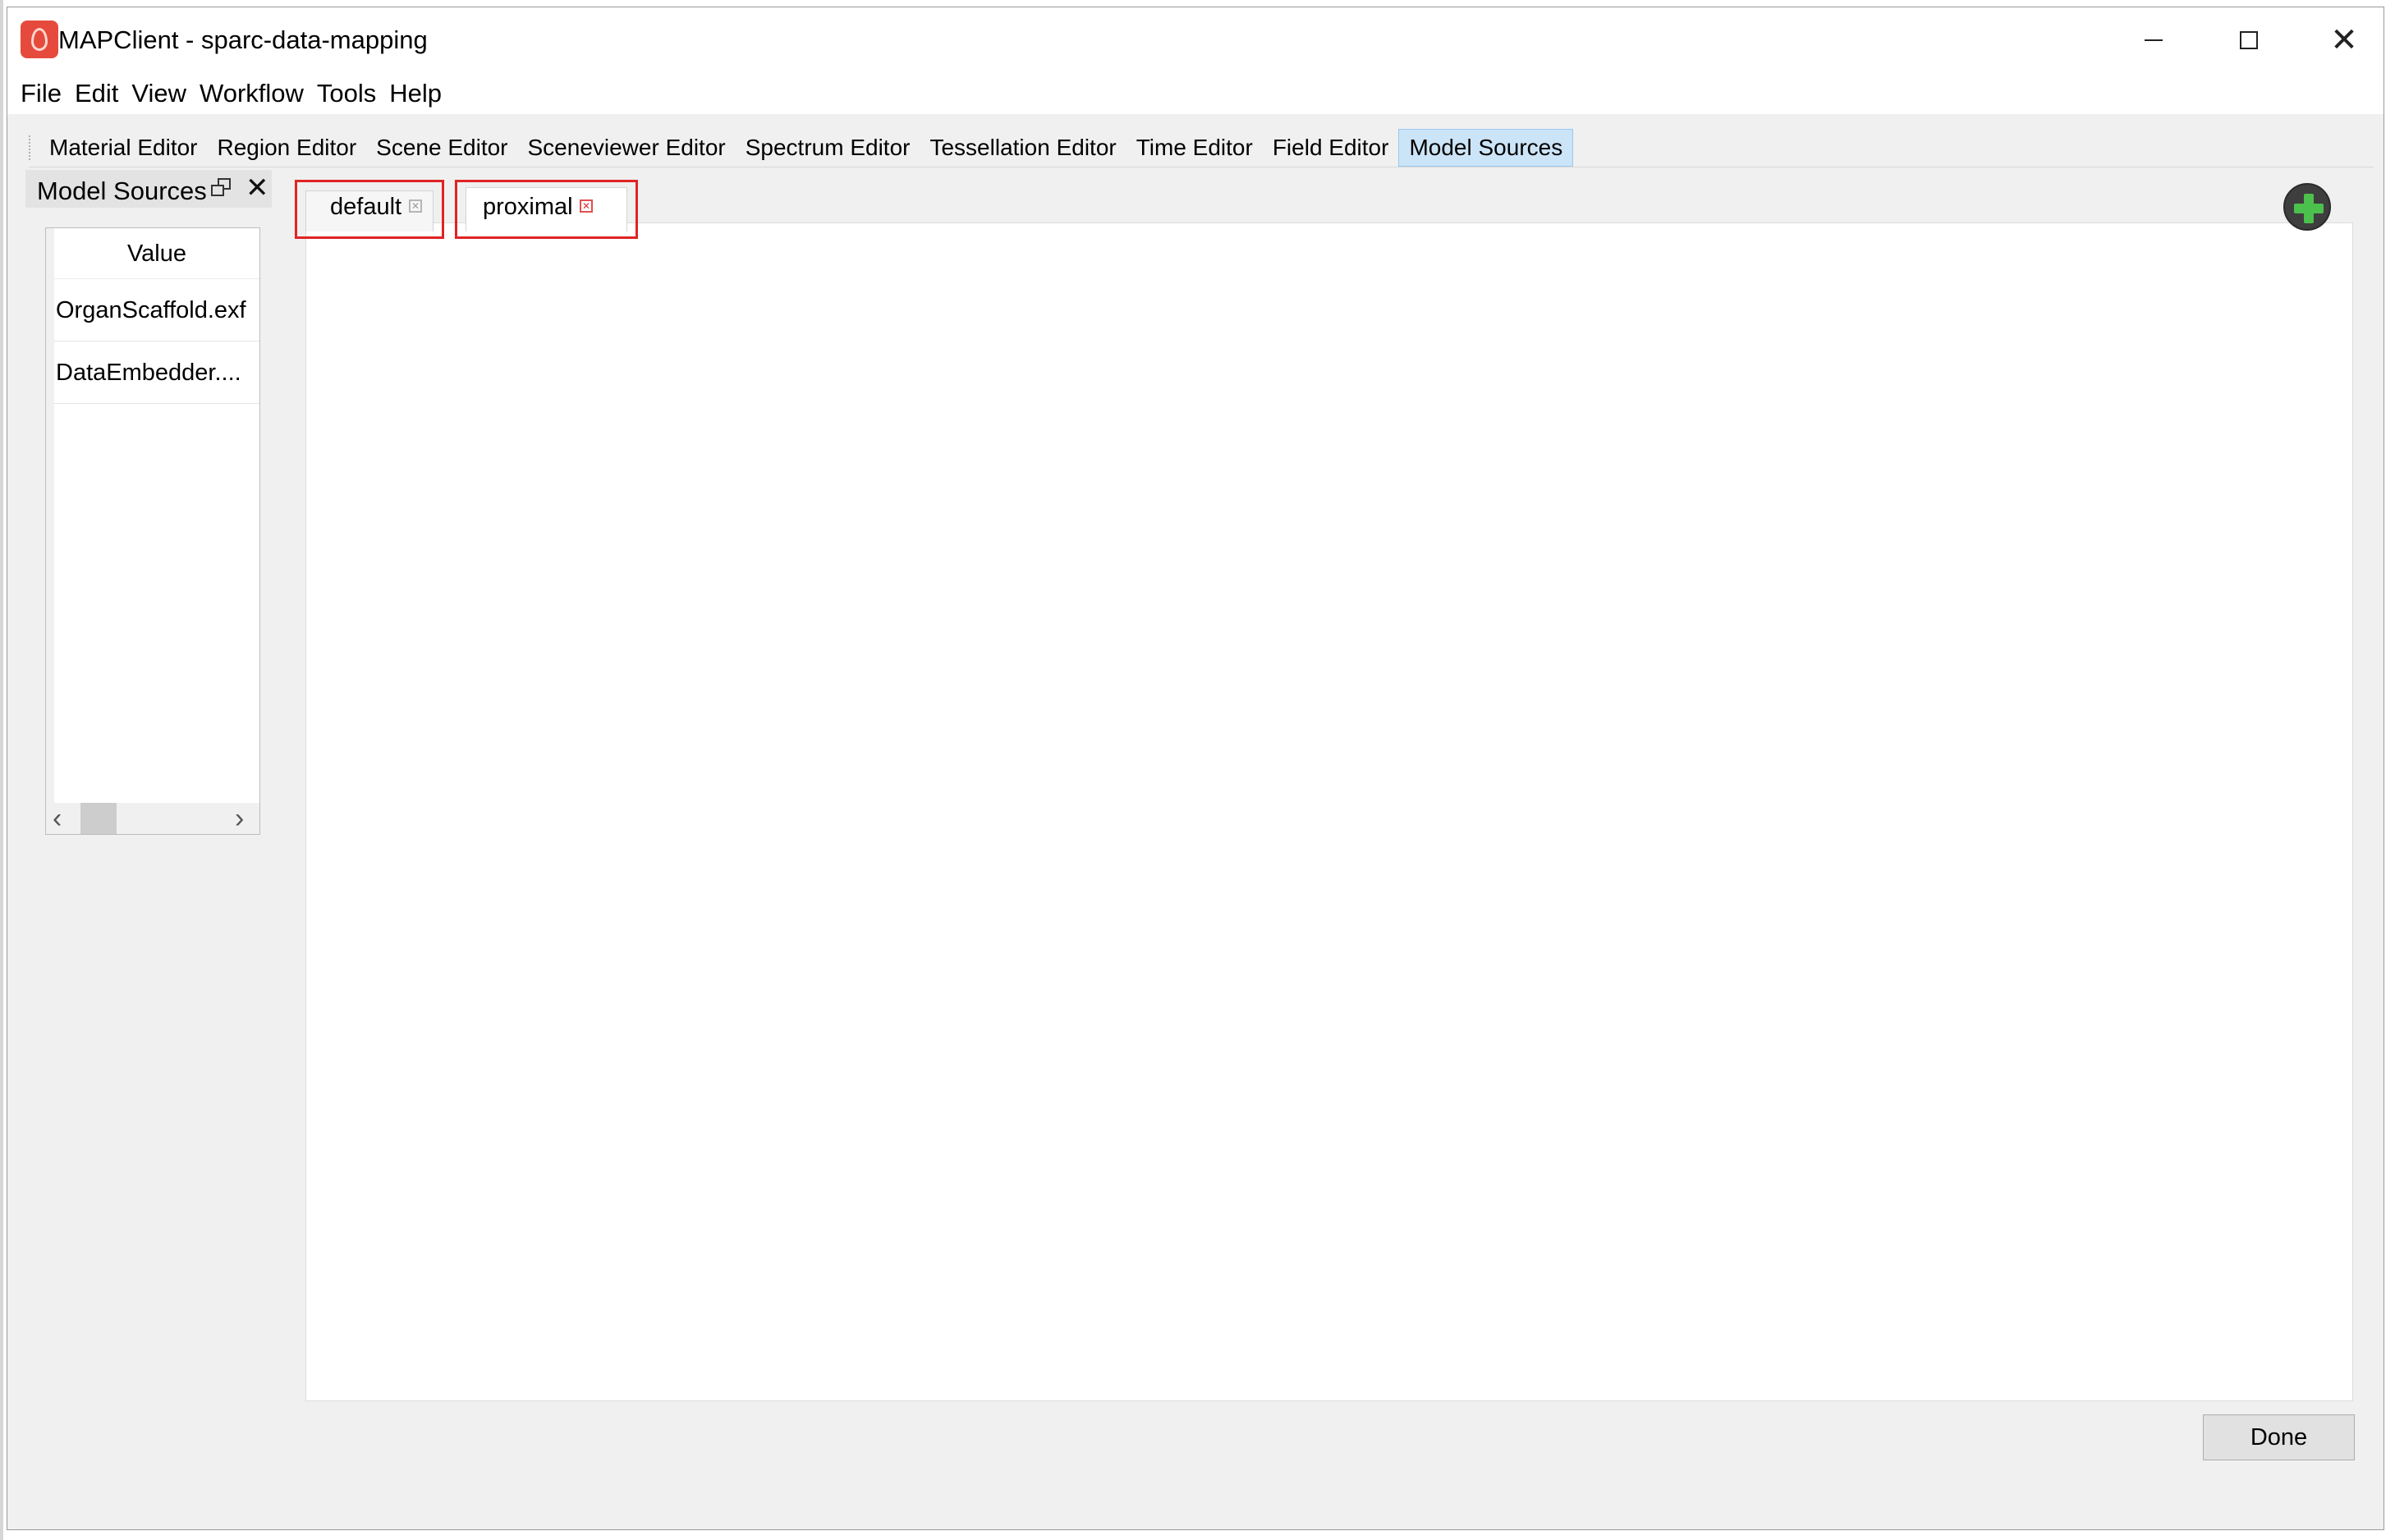 The height and width of the screenshot is (1540, 2395). I want to click on list-item: OrganScaffold.exf, so click(156, 310).